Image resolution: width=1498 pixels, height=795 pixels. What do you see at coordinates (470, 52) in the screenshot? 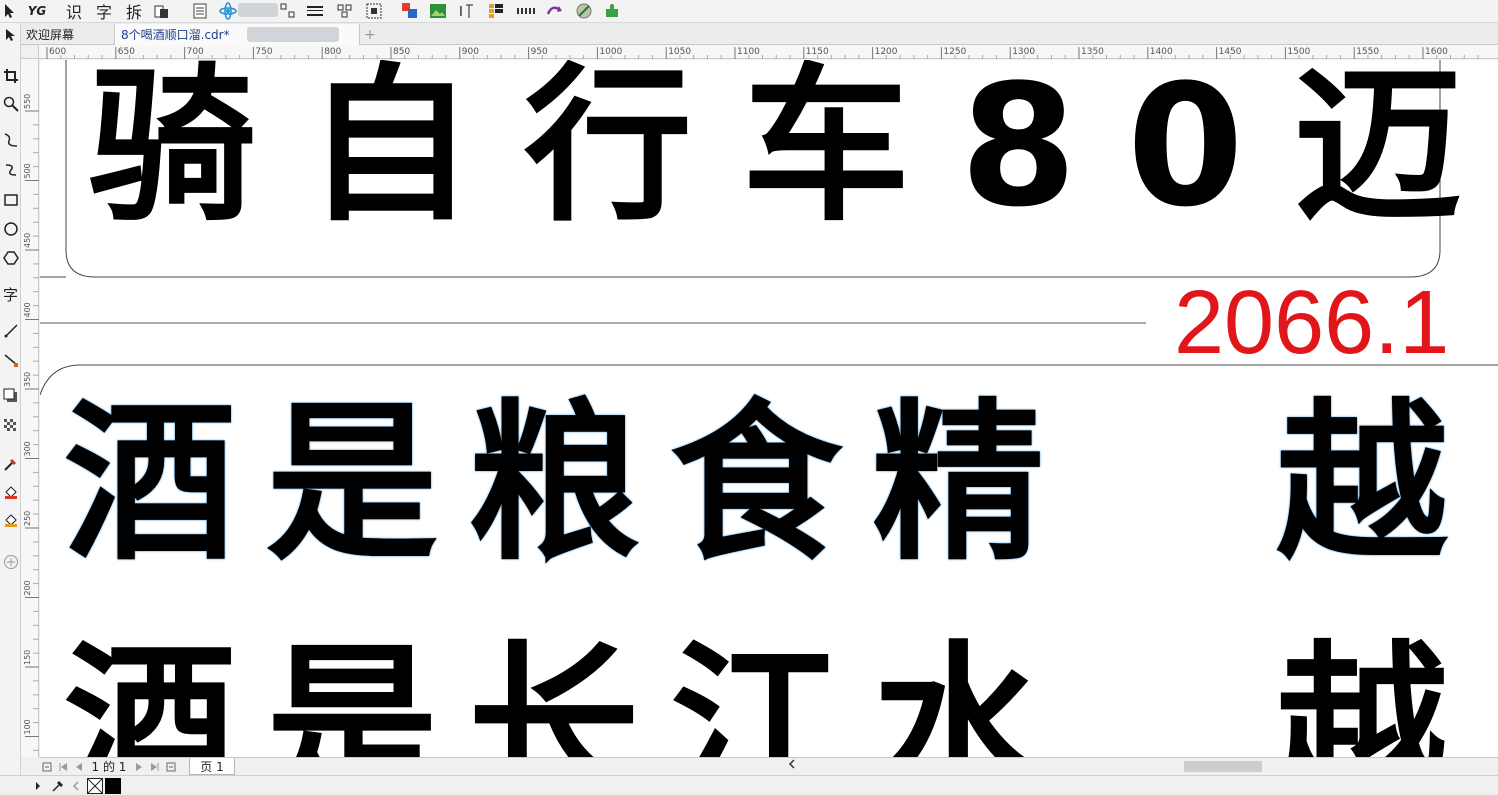
I see `ruler-label: 900` at bounding box center [470, 52].